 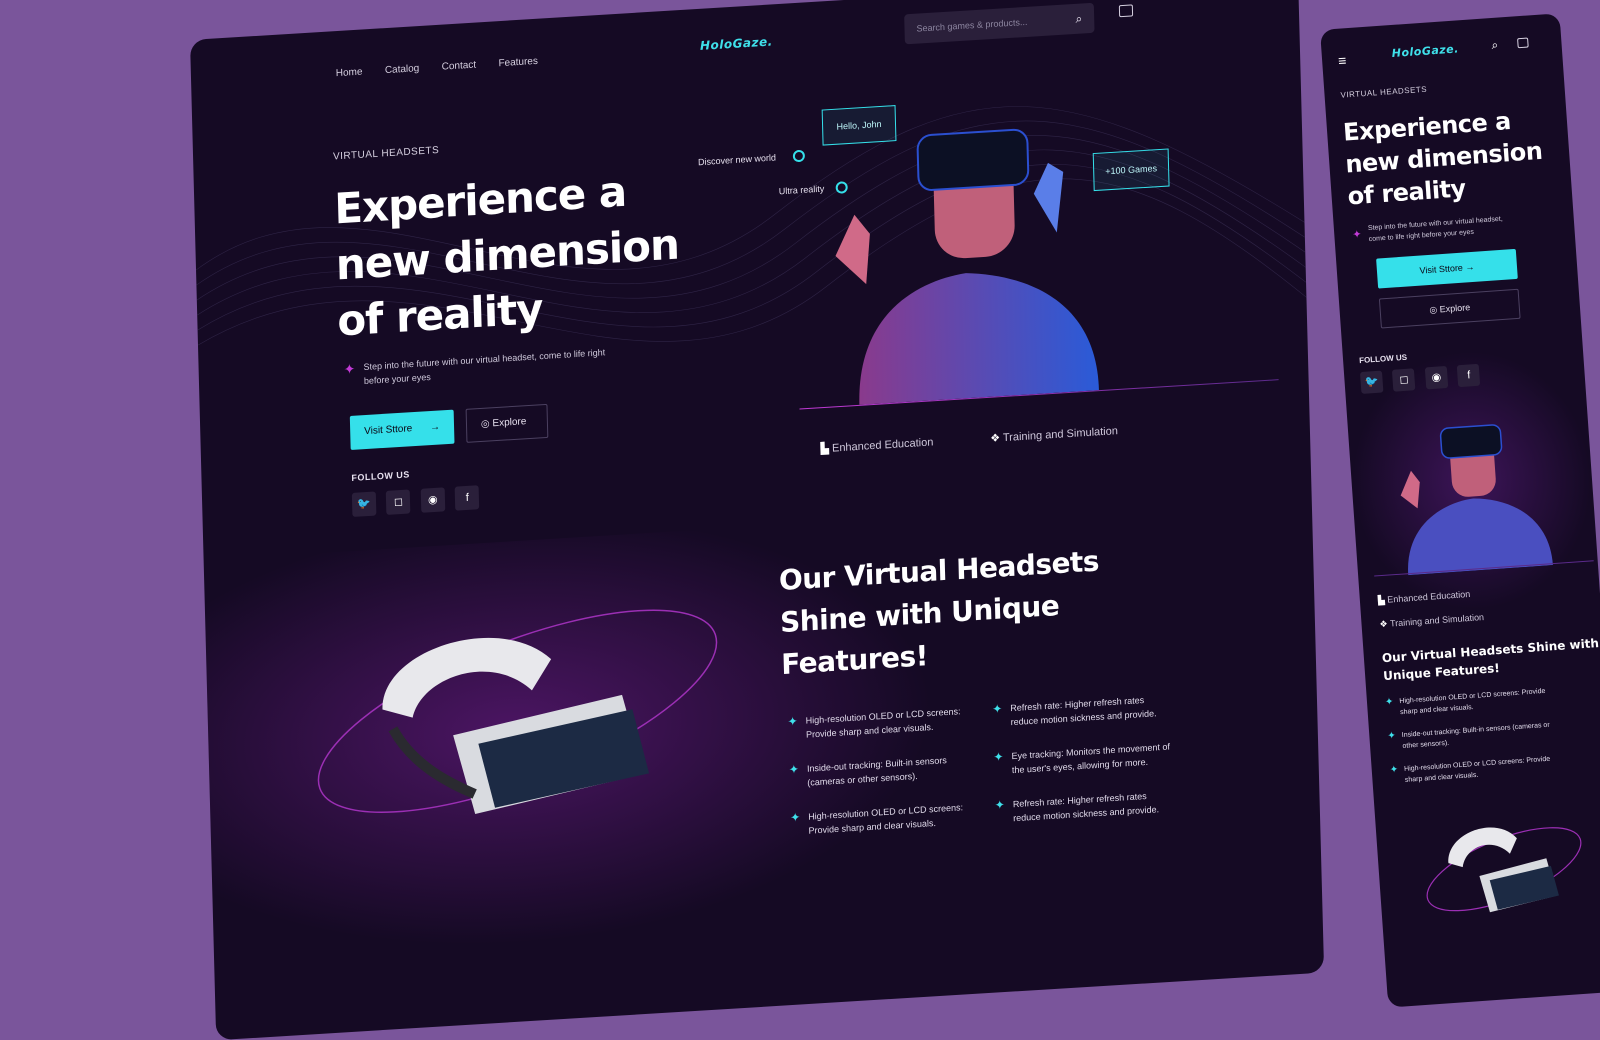 I want to click on hero-kicker: VIRTUAL HEADSETS, so click(x=1384, y=92).